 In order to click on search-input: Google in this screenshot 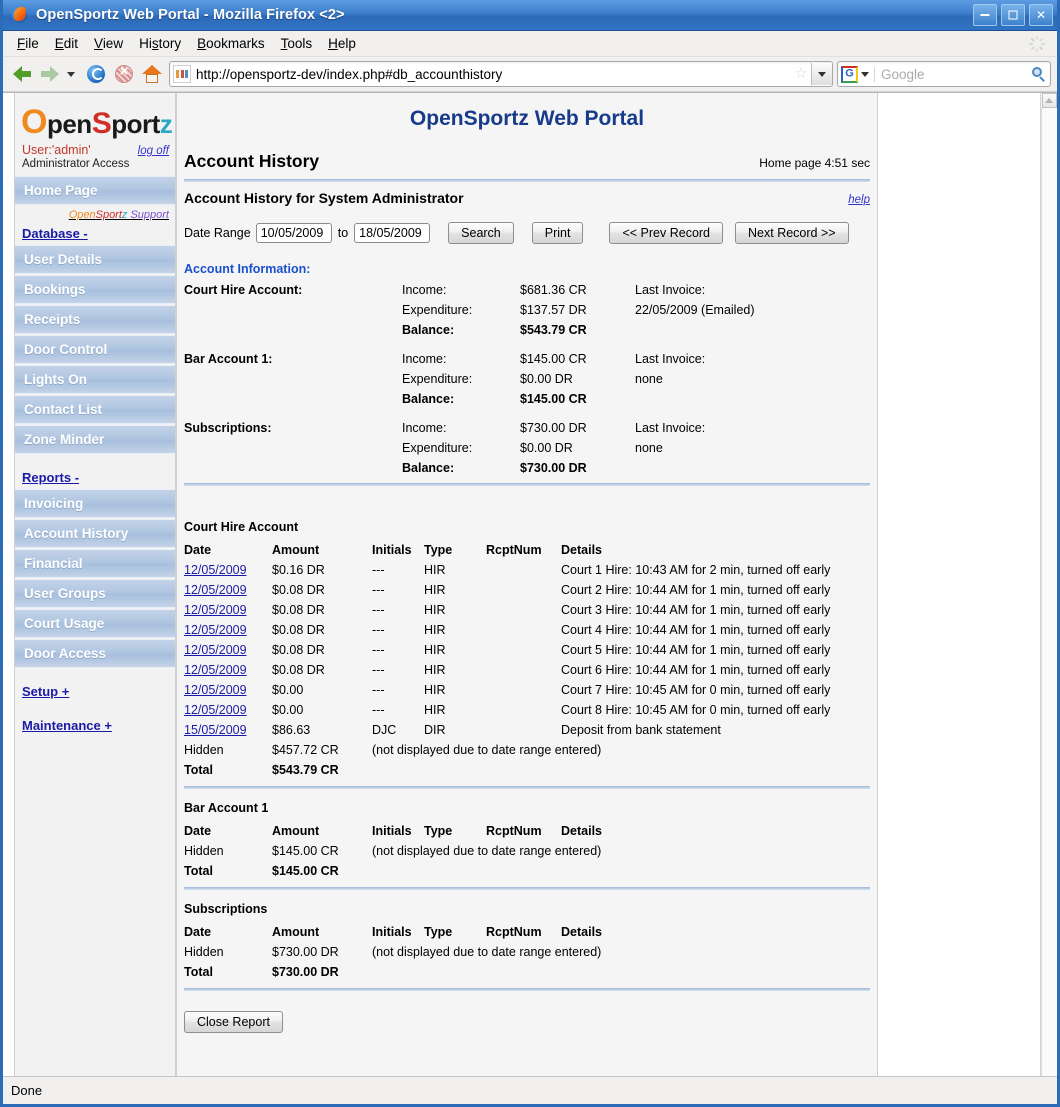, I will do `click(952, 74)`.